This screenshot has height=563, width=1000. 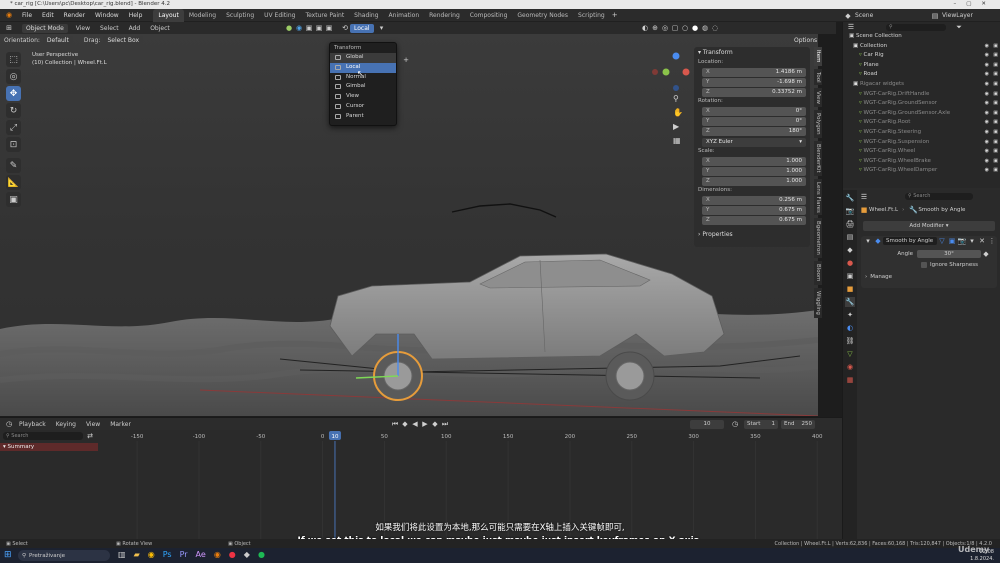 I want to click on workspace-tab-sculpting: Sculpting, so click(x=240, y=15).